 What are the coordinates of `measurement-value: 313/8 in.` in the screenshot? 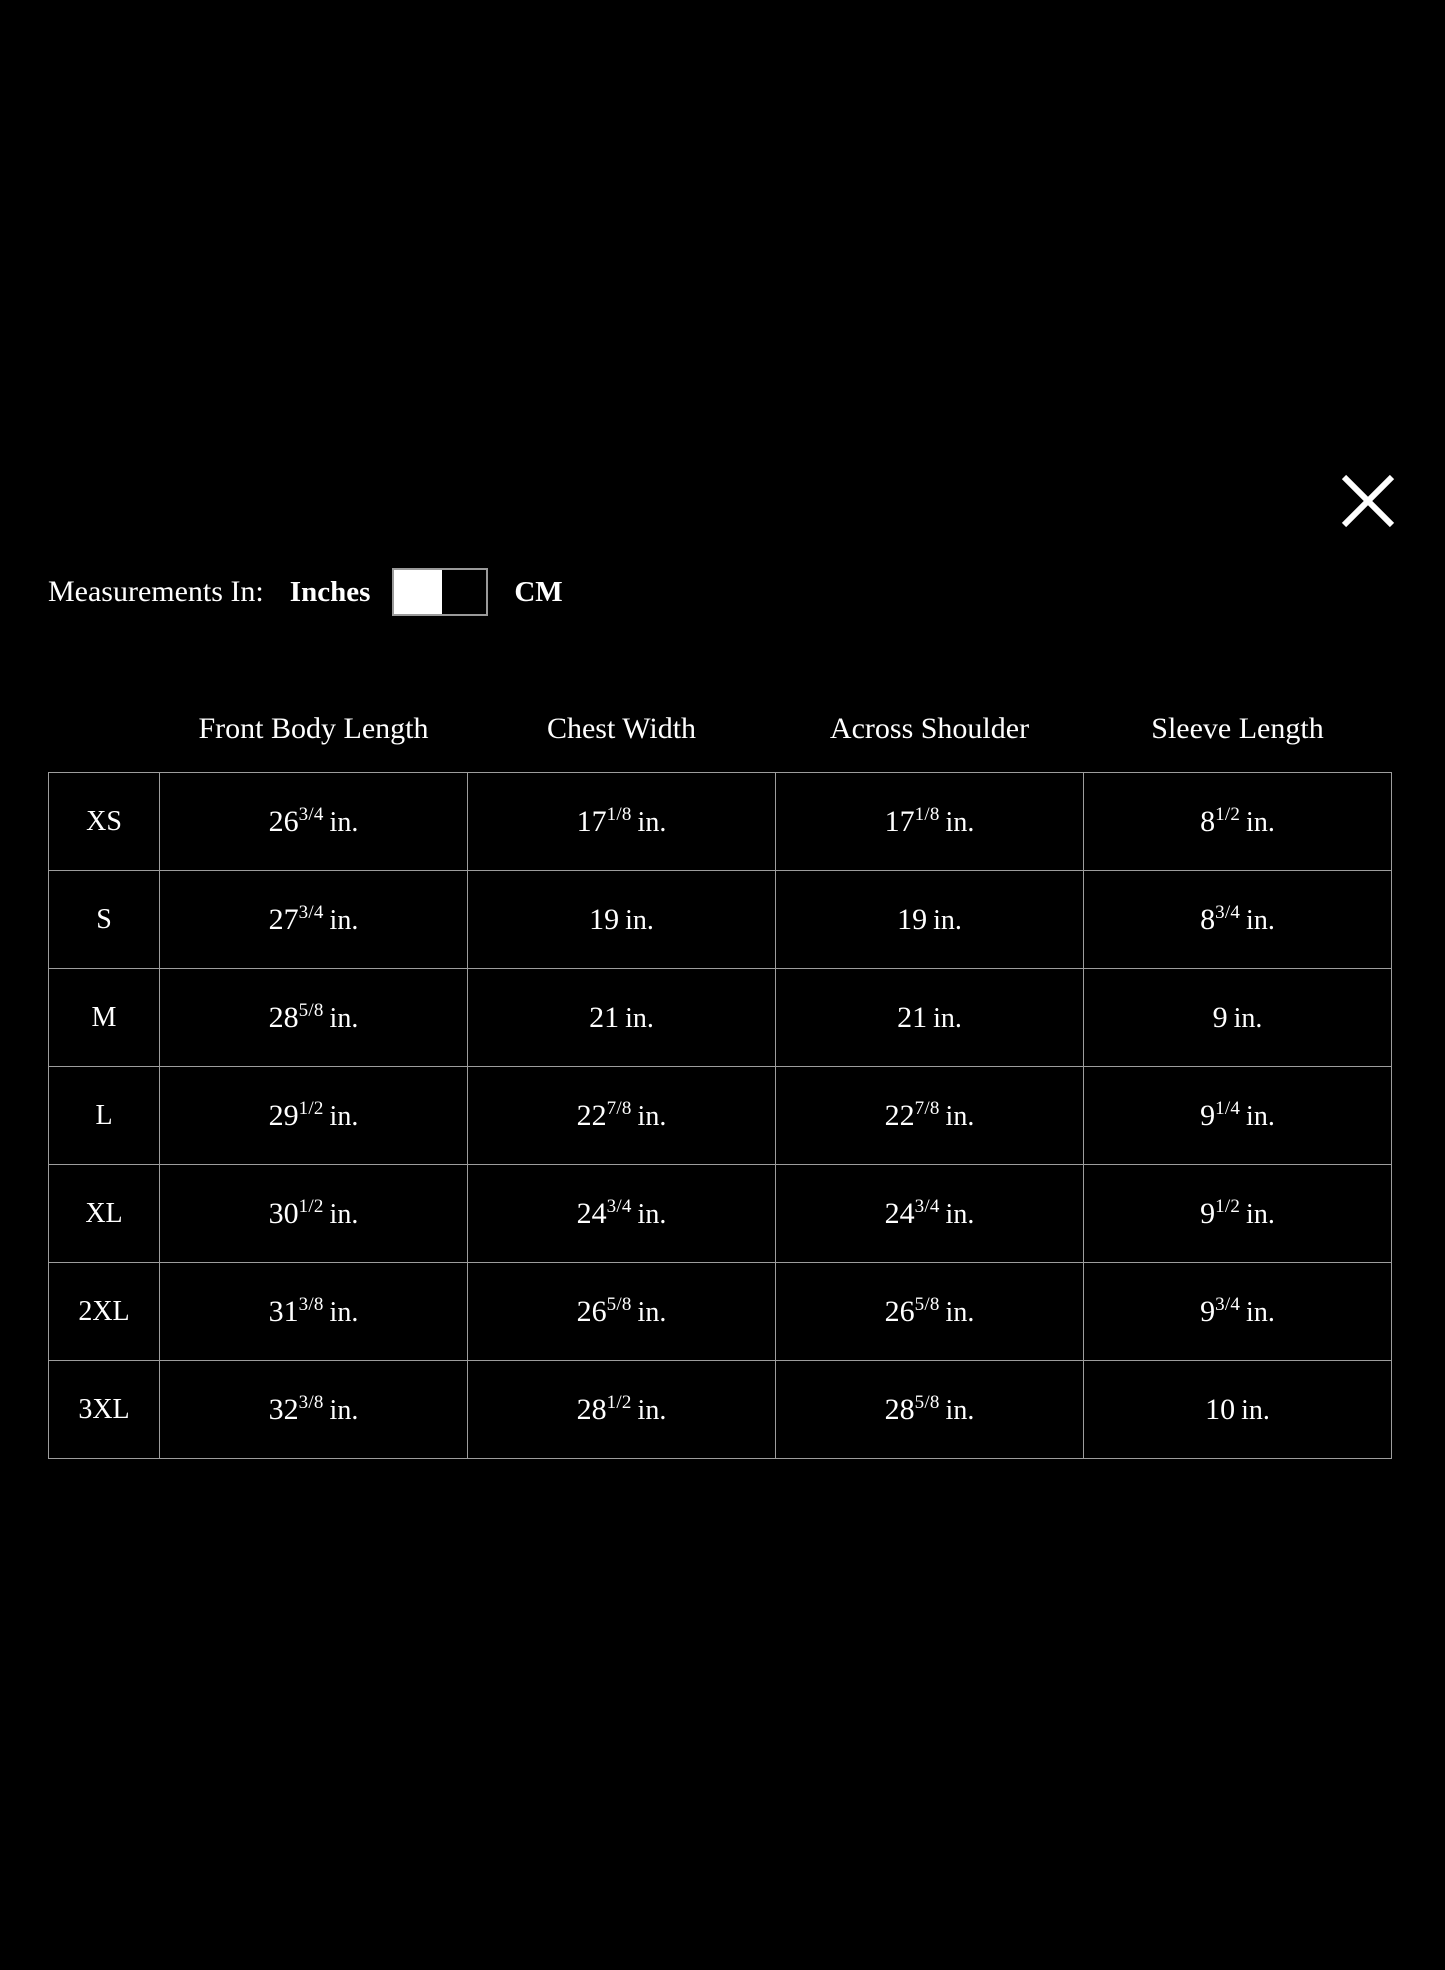 It's located at (314, 1312).